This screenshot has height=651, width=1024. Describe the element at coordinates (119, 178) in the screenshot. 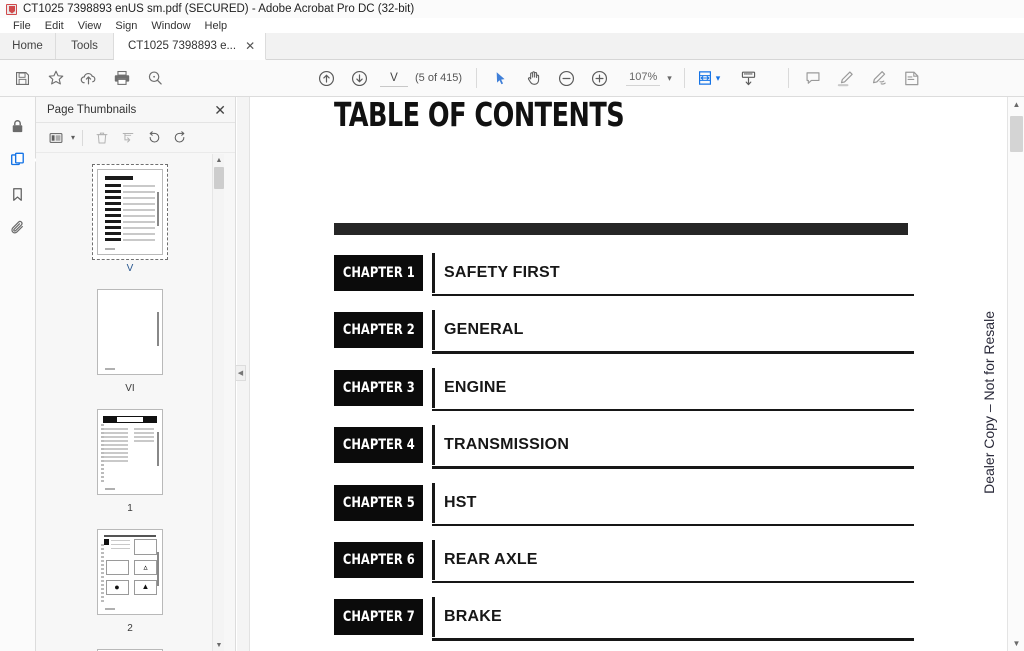

I see `mini-heading` at that location.